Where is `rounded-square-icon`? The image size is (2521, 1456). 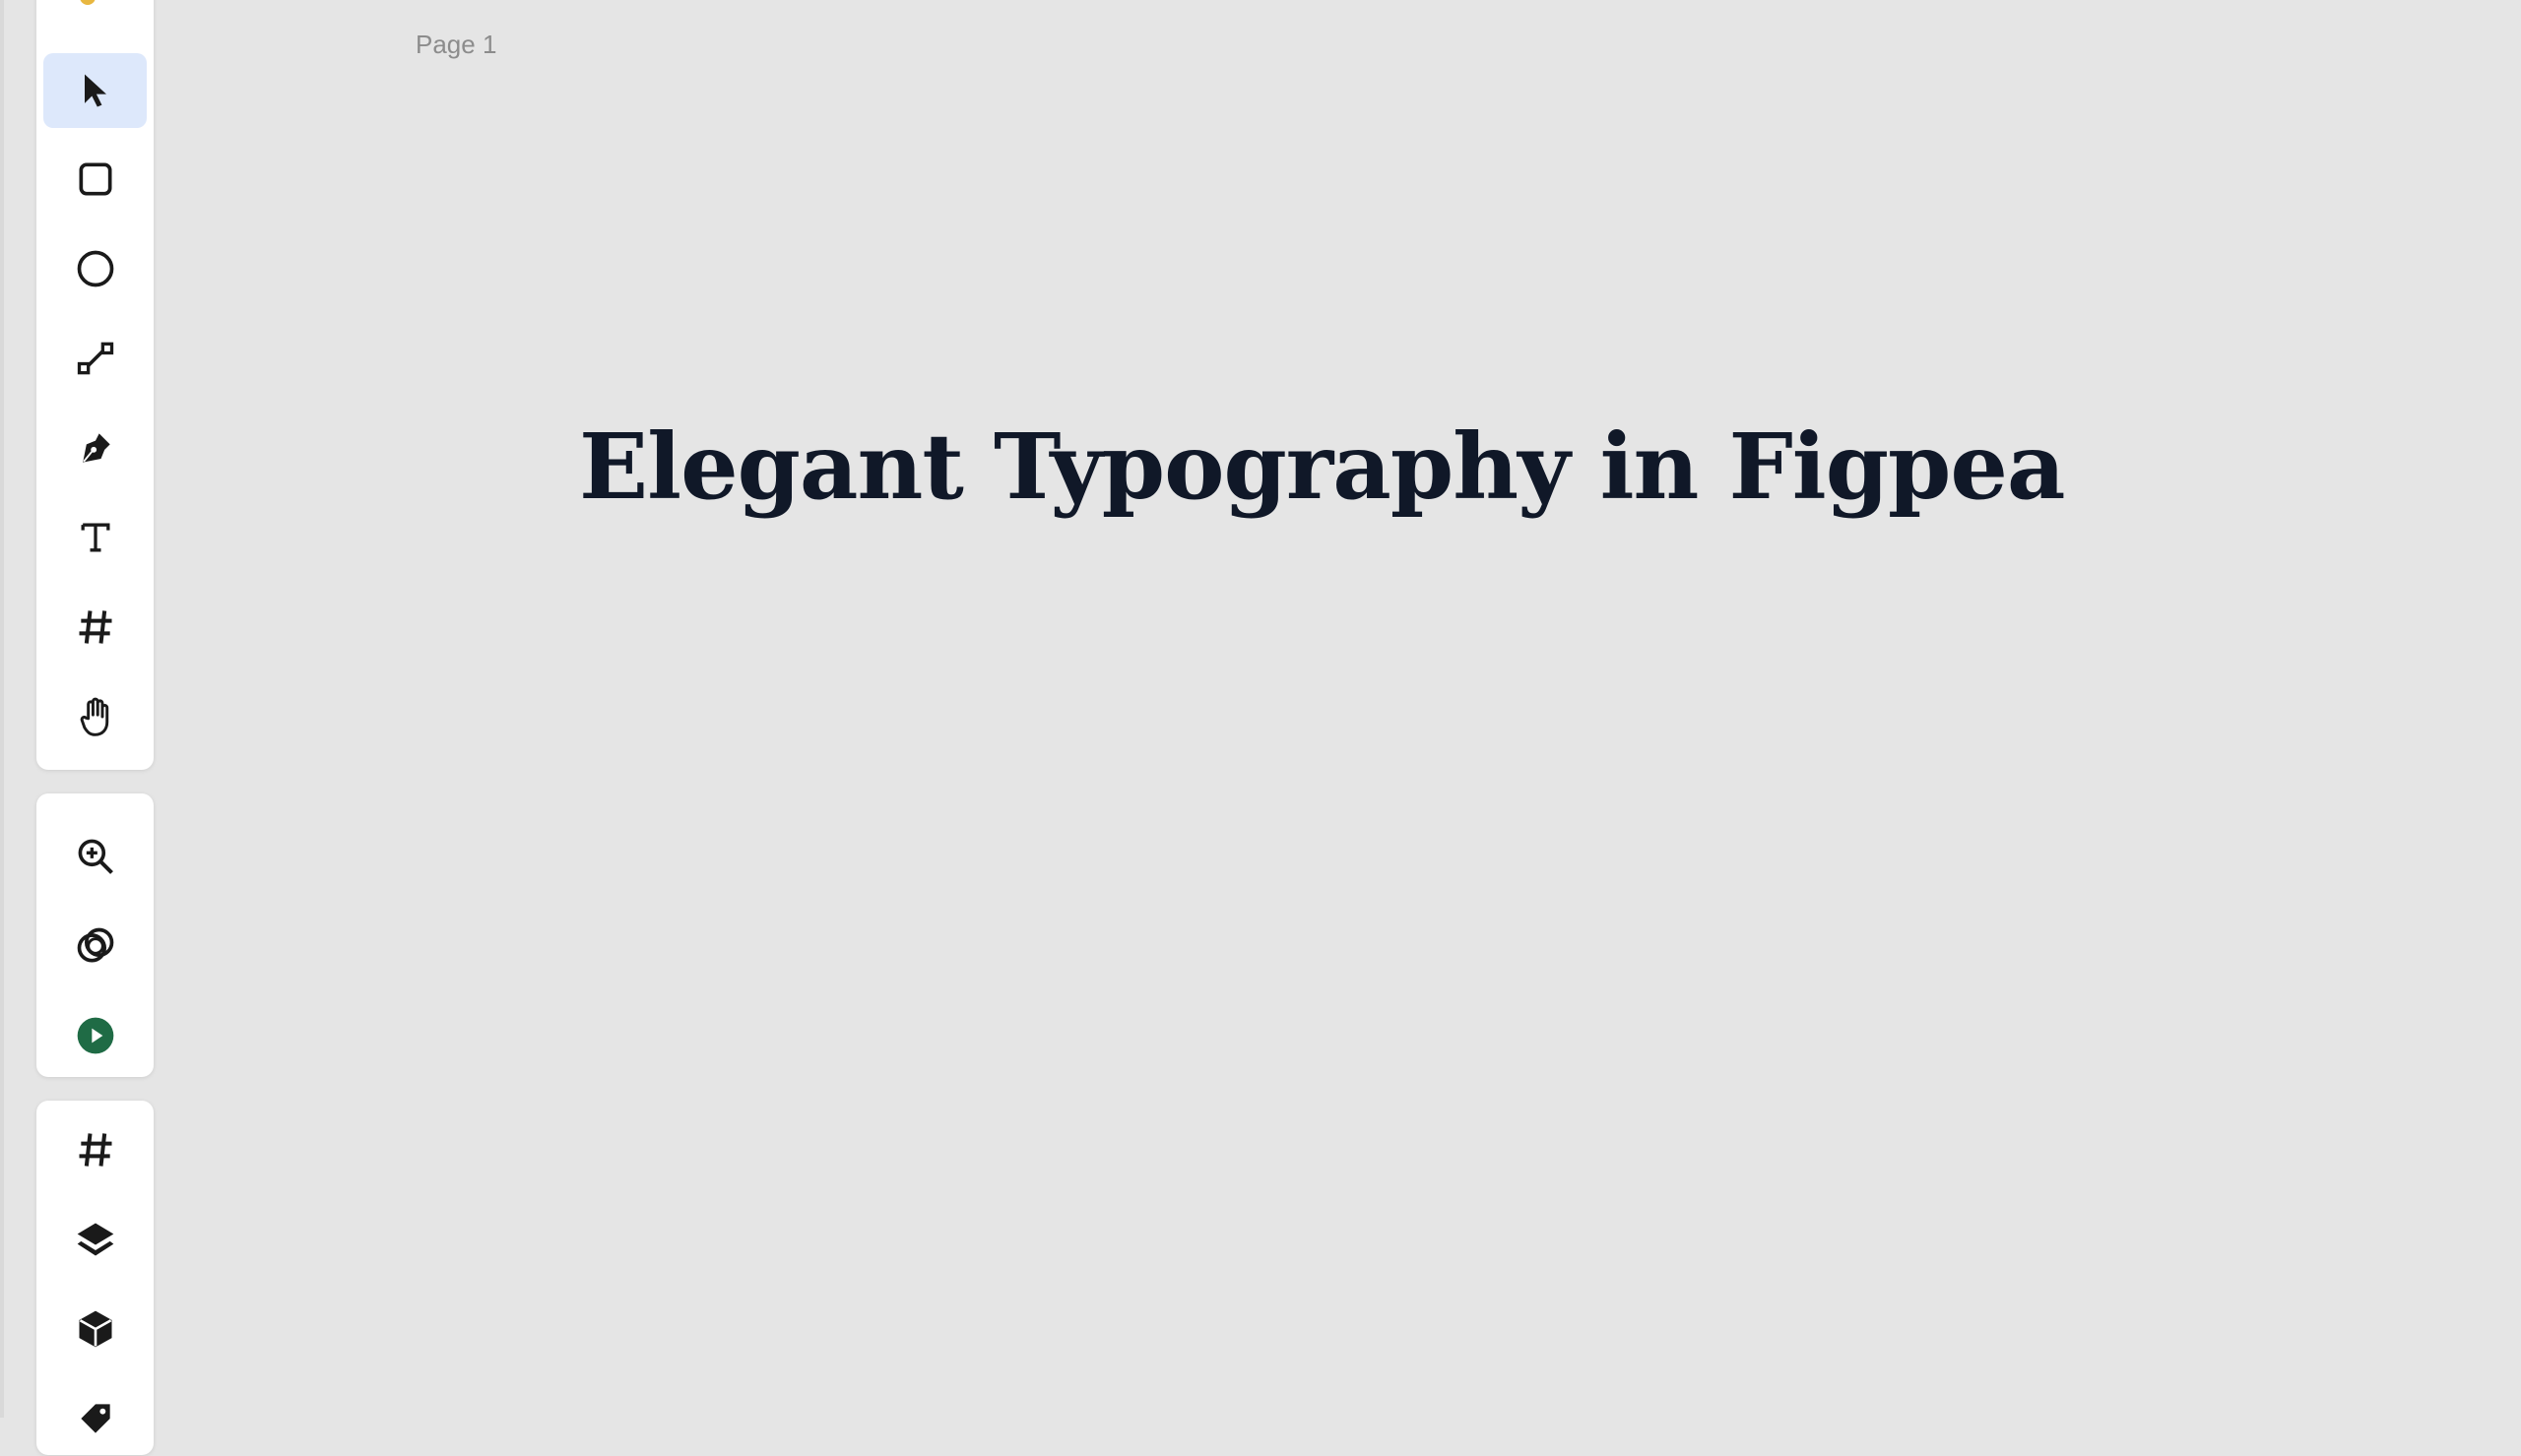
rounded-square-icon is located at coordinates (95, 179).